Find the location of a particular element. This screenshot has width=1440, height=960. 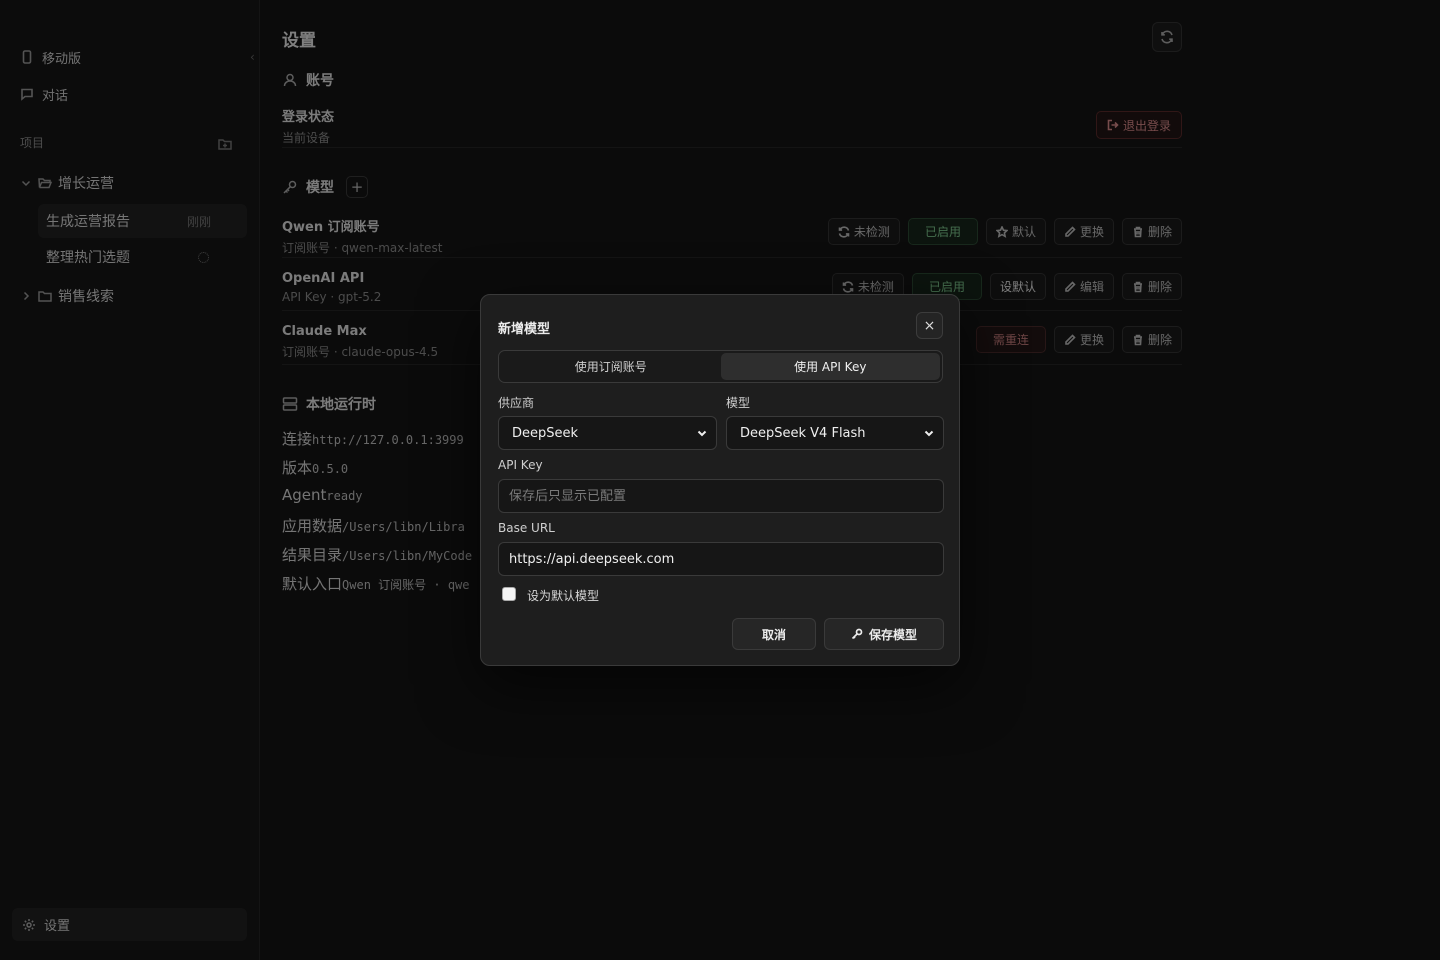

default-model-label: 设为默认模型 is located at coordinates (563, 596).